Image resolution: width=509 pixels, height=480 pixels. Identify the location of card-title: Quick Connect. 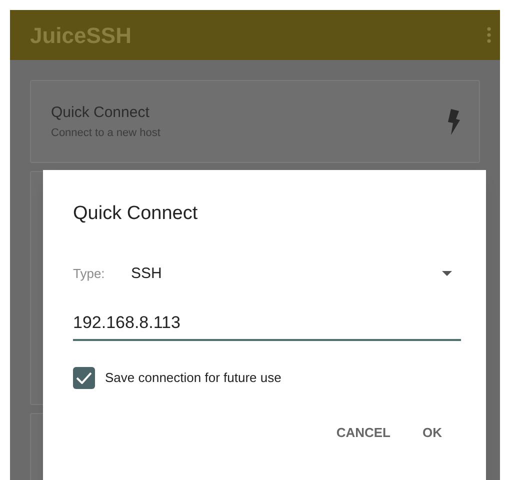
(100, 113).